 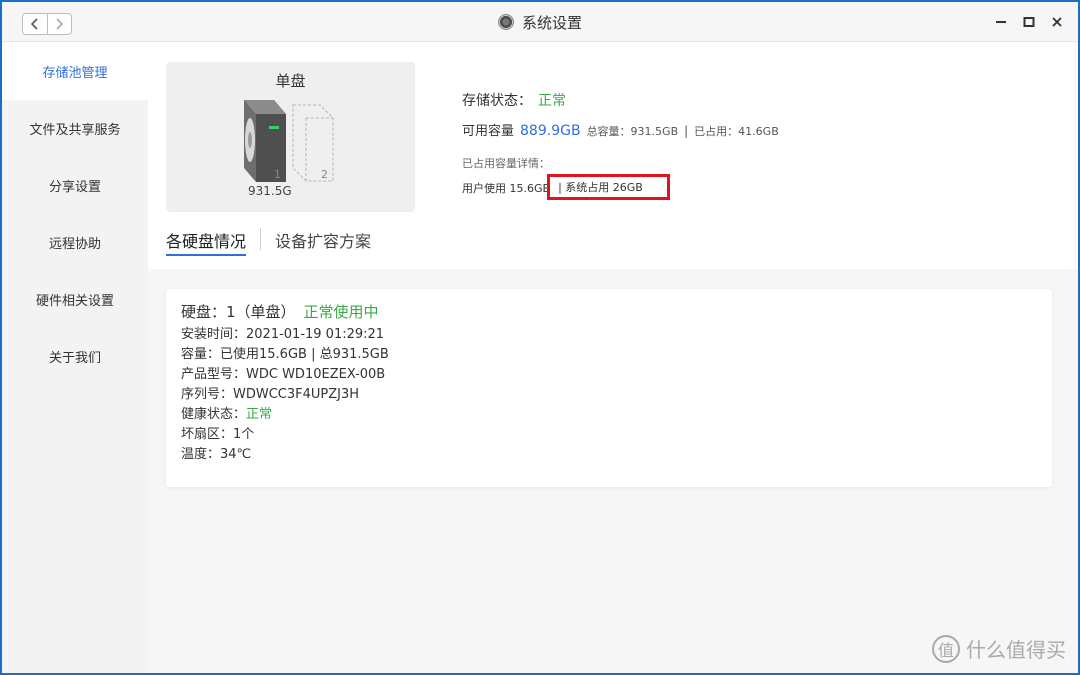 What do you see at coordinates (216, 454) in the screenshot?
I see `temperature: 温度：34℃` at bounding box center [216, 454].